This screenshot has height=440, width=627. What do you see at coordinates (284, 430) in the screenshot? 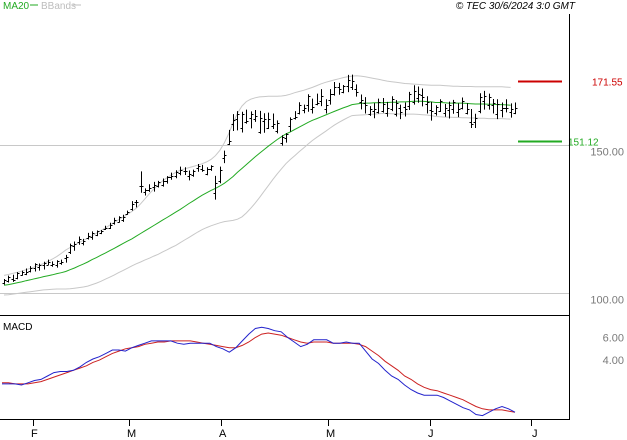
I see `x-axis: F M A M J J` at bounding box center [284, 430].